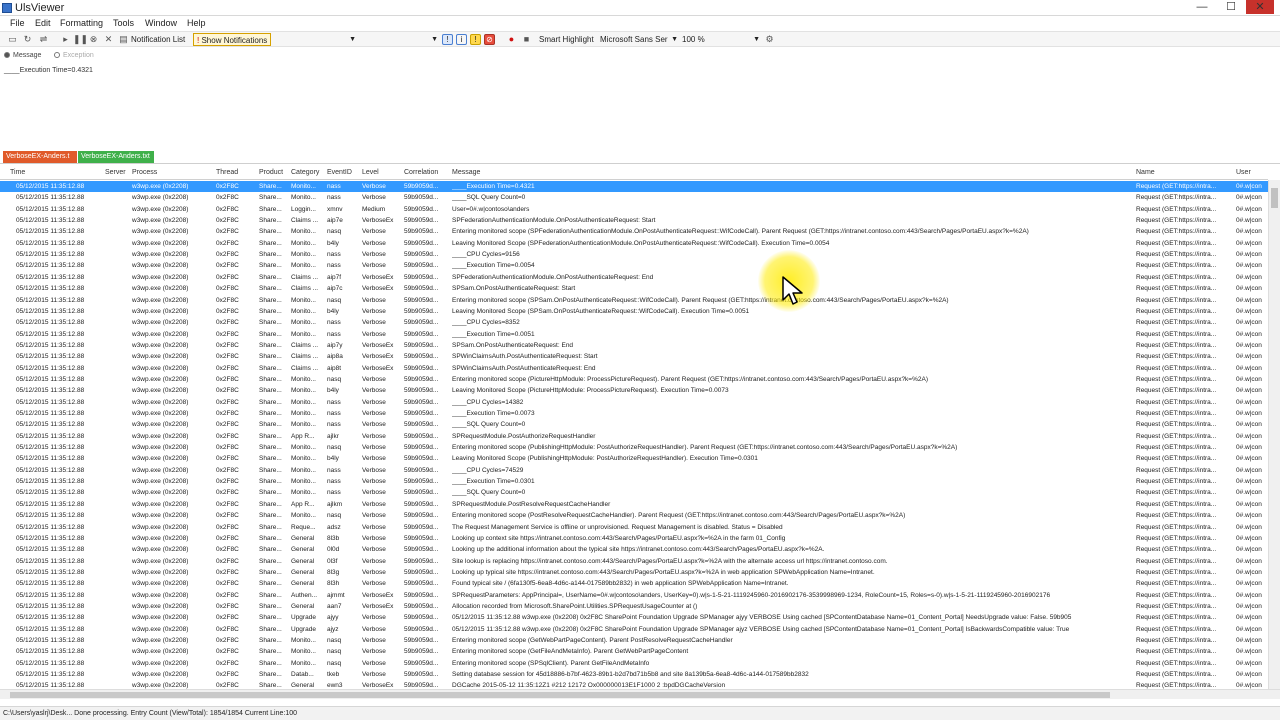 This screenshot has width=1280, height=721. I want to click on filter-icon: ⇌, so click(43, 39).